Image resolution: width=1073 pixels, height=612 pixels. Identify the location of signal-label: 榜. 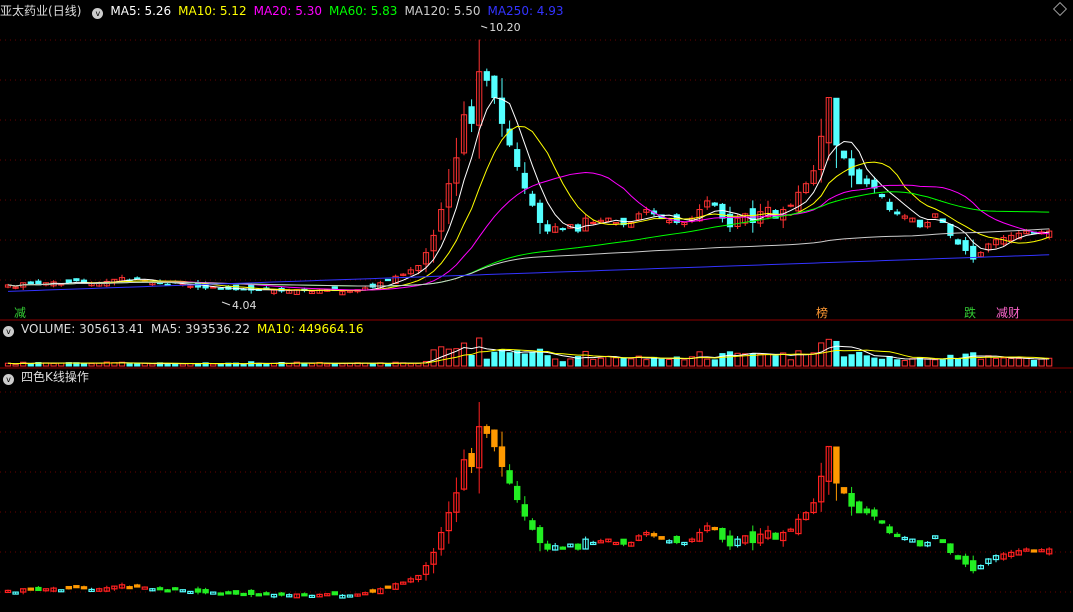
(822, 313).